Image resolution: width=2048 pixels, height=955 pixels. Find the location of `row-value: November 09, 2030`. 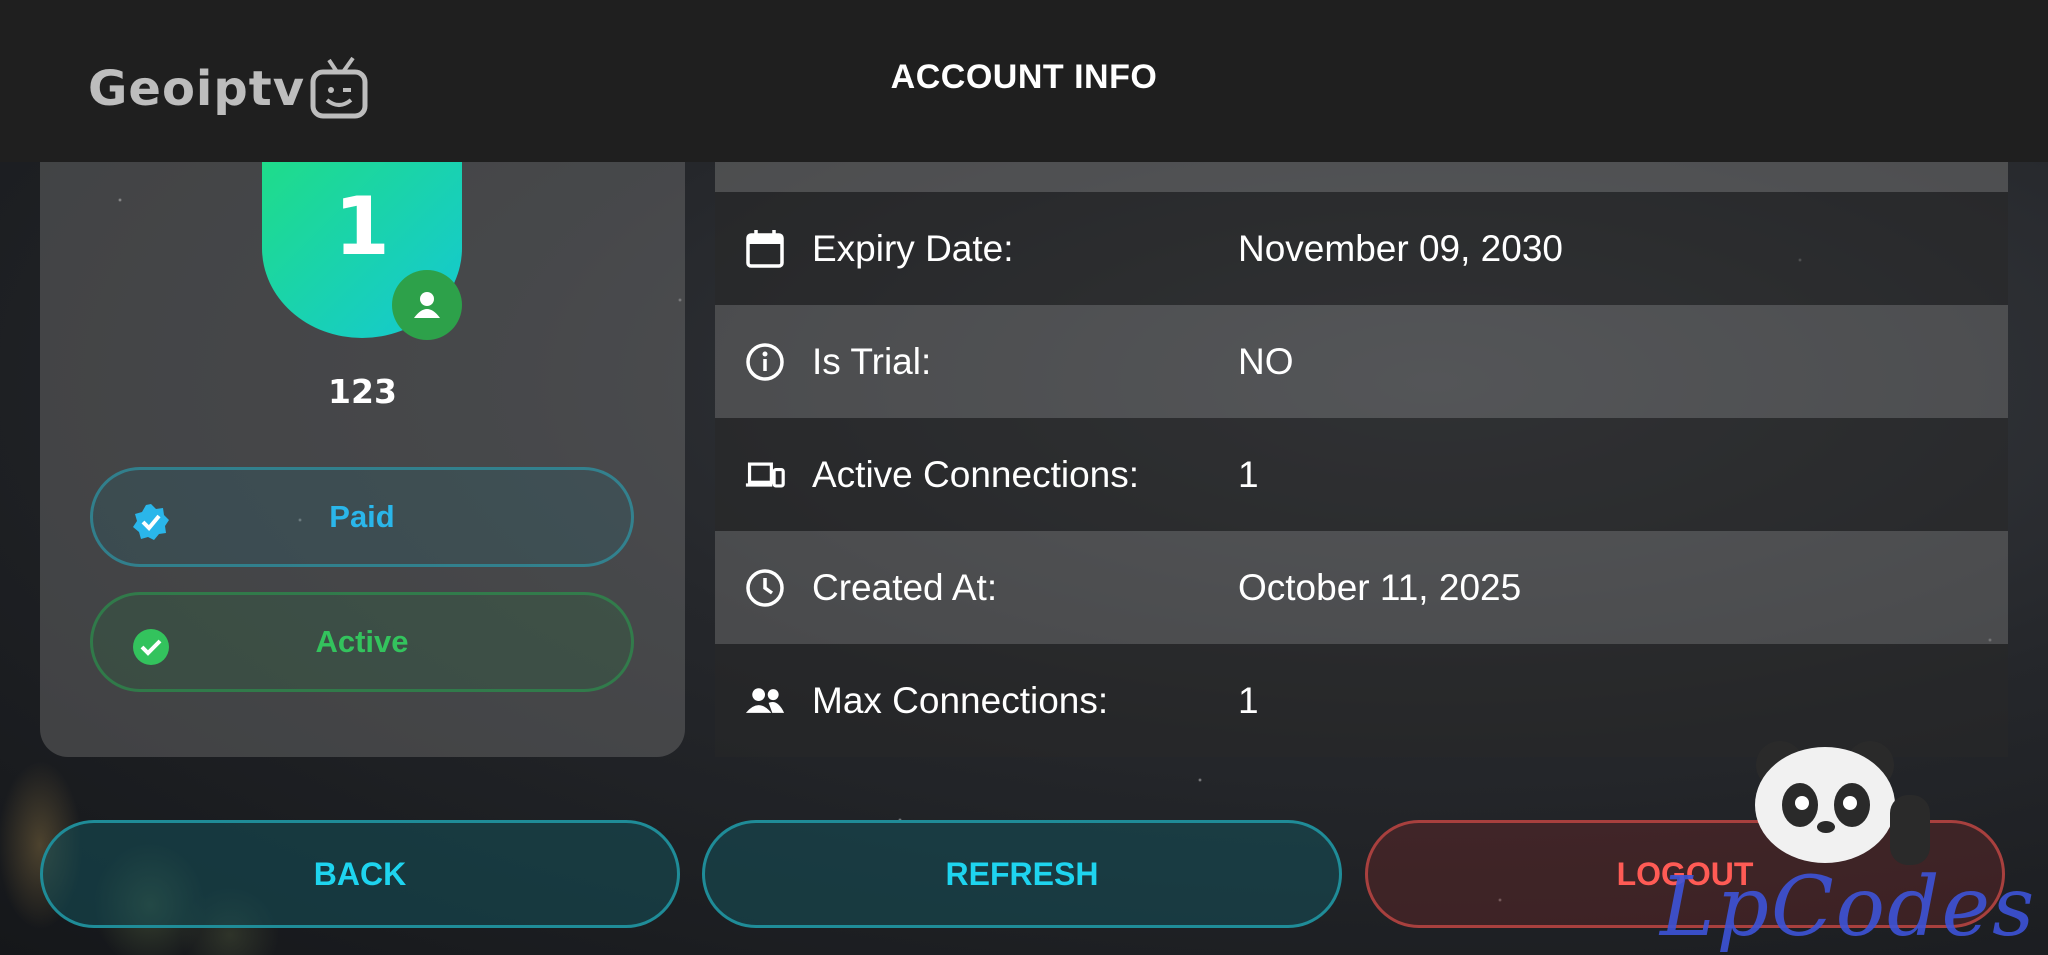

row-value: November 09, 2030 is located at coordinates (1400, 248).